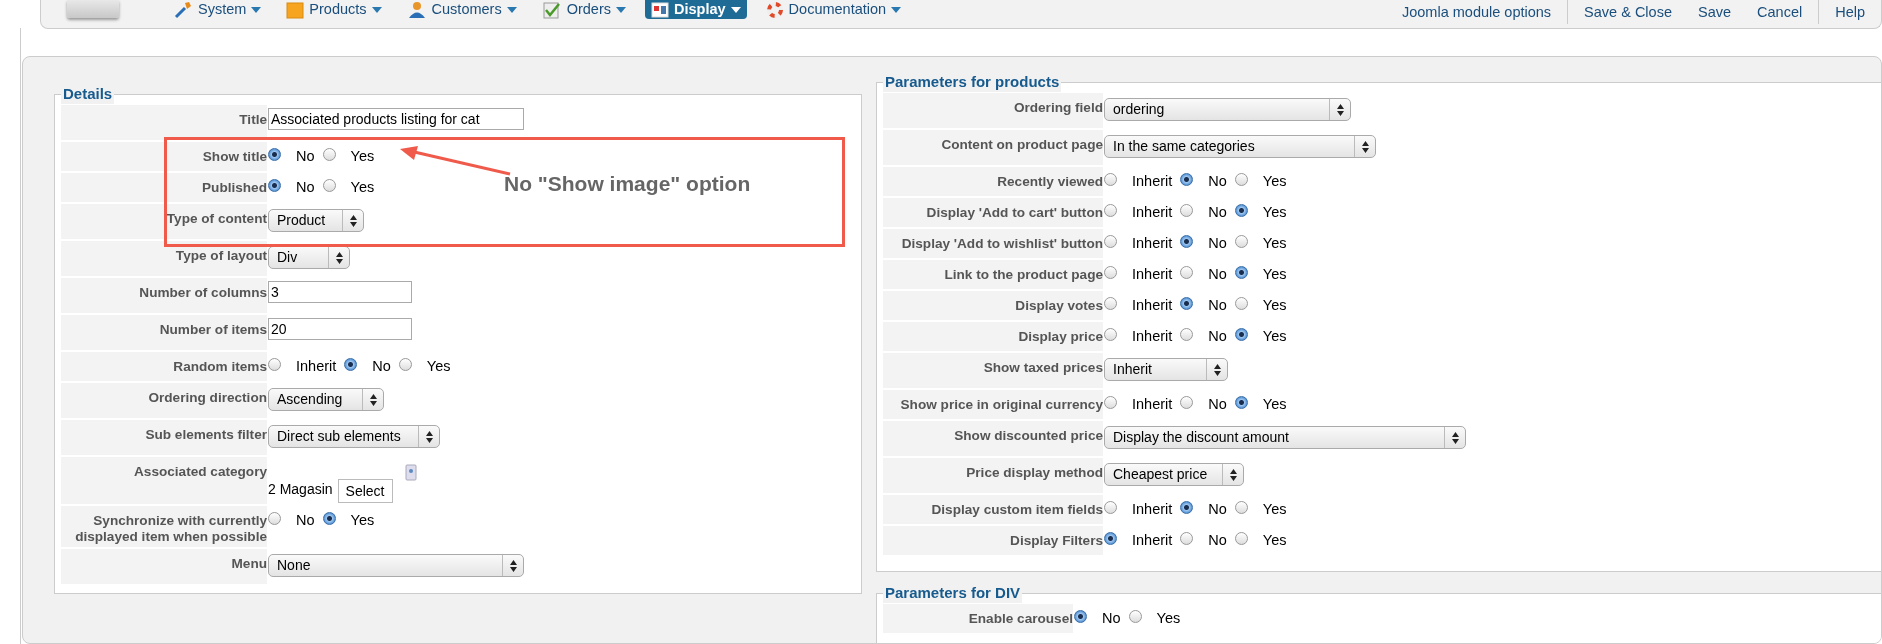 This screenshot has width=1882, height=644. Describe the element at coordinates (833, 9) in the screenshot. I see `menu-item: Documentation` at that location.